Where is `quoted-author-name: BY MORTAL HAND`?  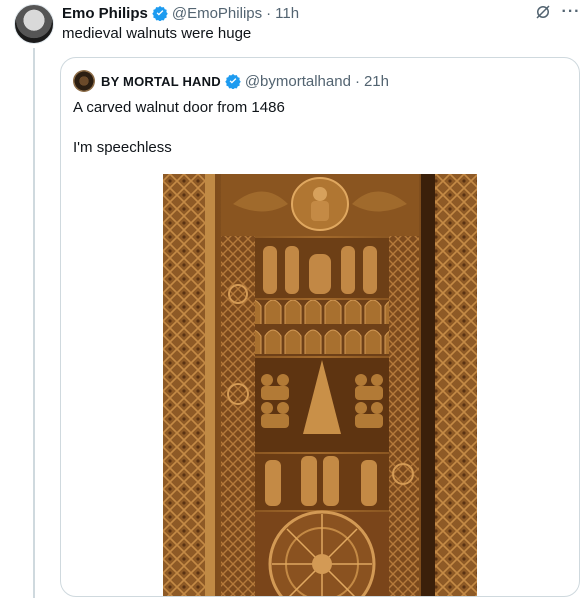
quoted-author-name: BY MORTAL HAND is located at coordinates (161, 81).